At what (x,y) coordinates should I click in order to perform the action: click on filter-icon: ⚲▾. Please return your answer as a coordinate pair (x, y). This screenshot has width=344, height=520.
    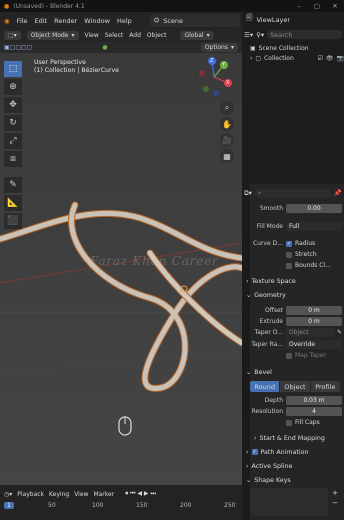
    Looking at the image, I should click on (260, 35).